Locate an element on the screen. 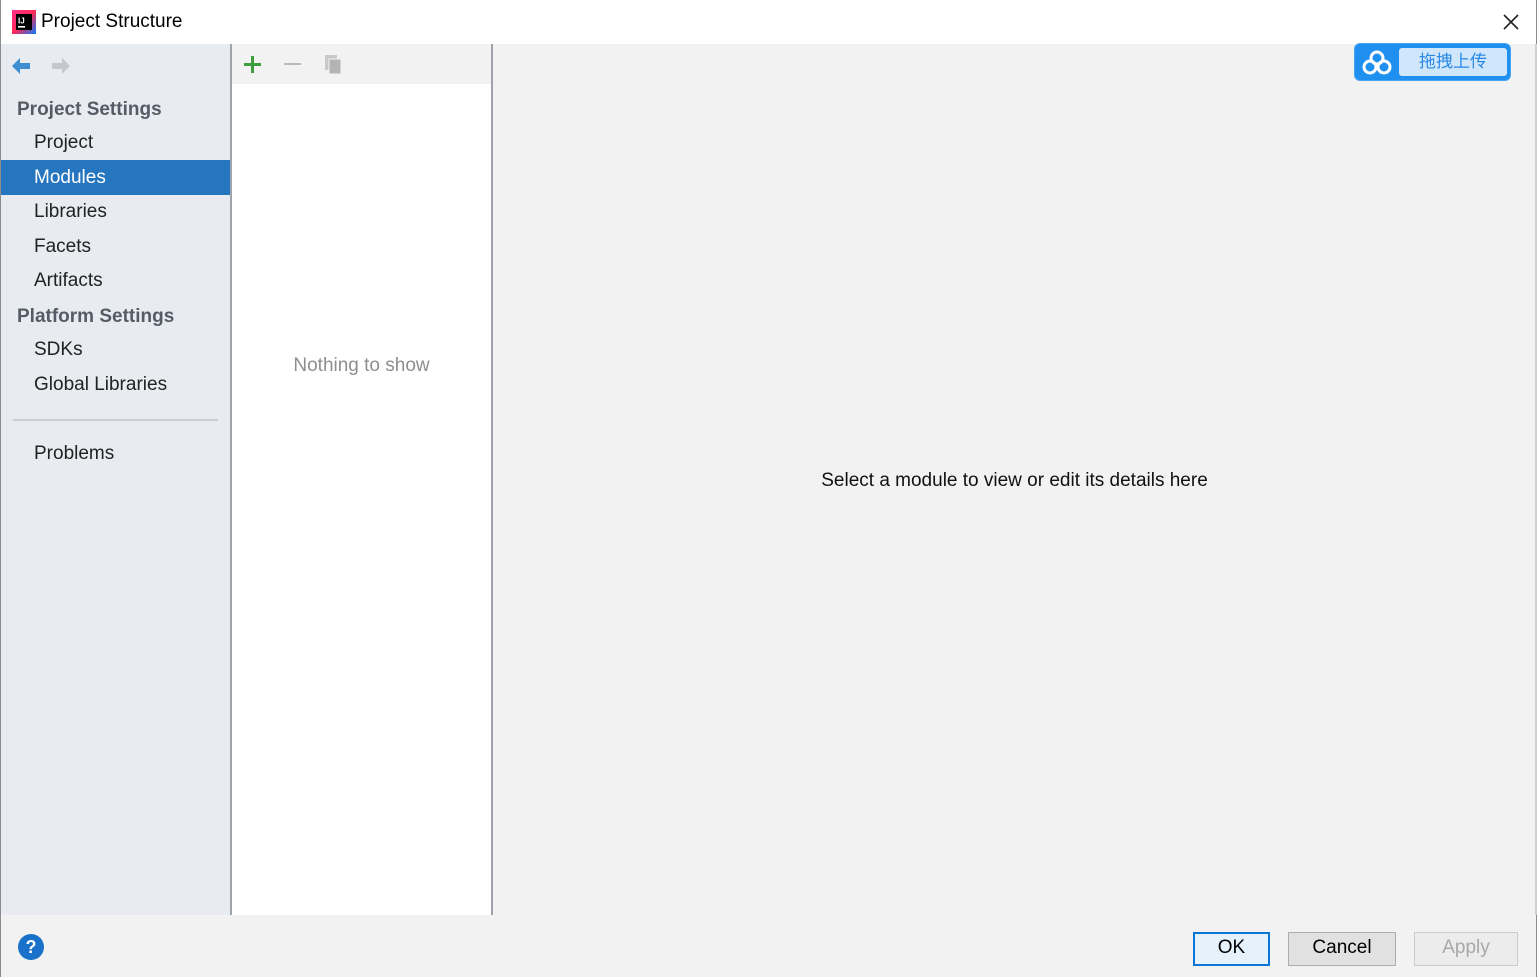  back-arrow-icon is located at coordinates (21, 66).